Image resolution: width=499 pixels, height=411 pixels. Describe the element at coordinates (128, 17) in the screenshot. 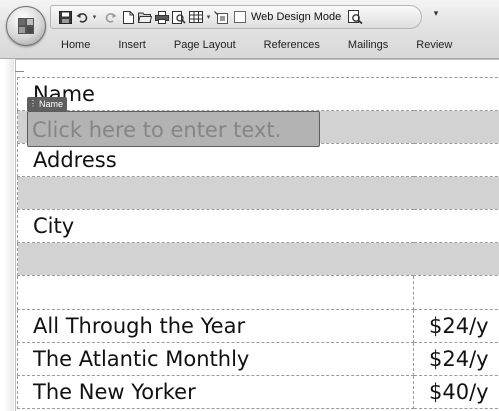

I see `new-document-icon` at that location.